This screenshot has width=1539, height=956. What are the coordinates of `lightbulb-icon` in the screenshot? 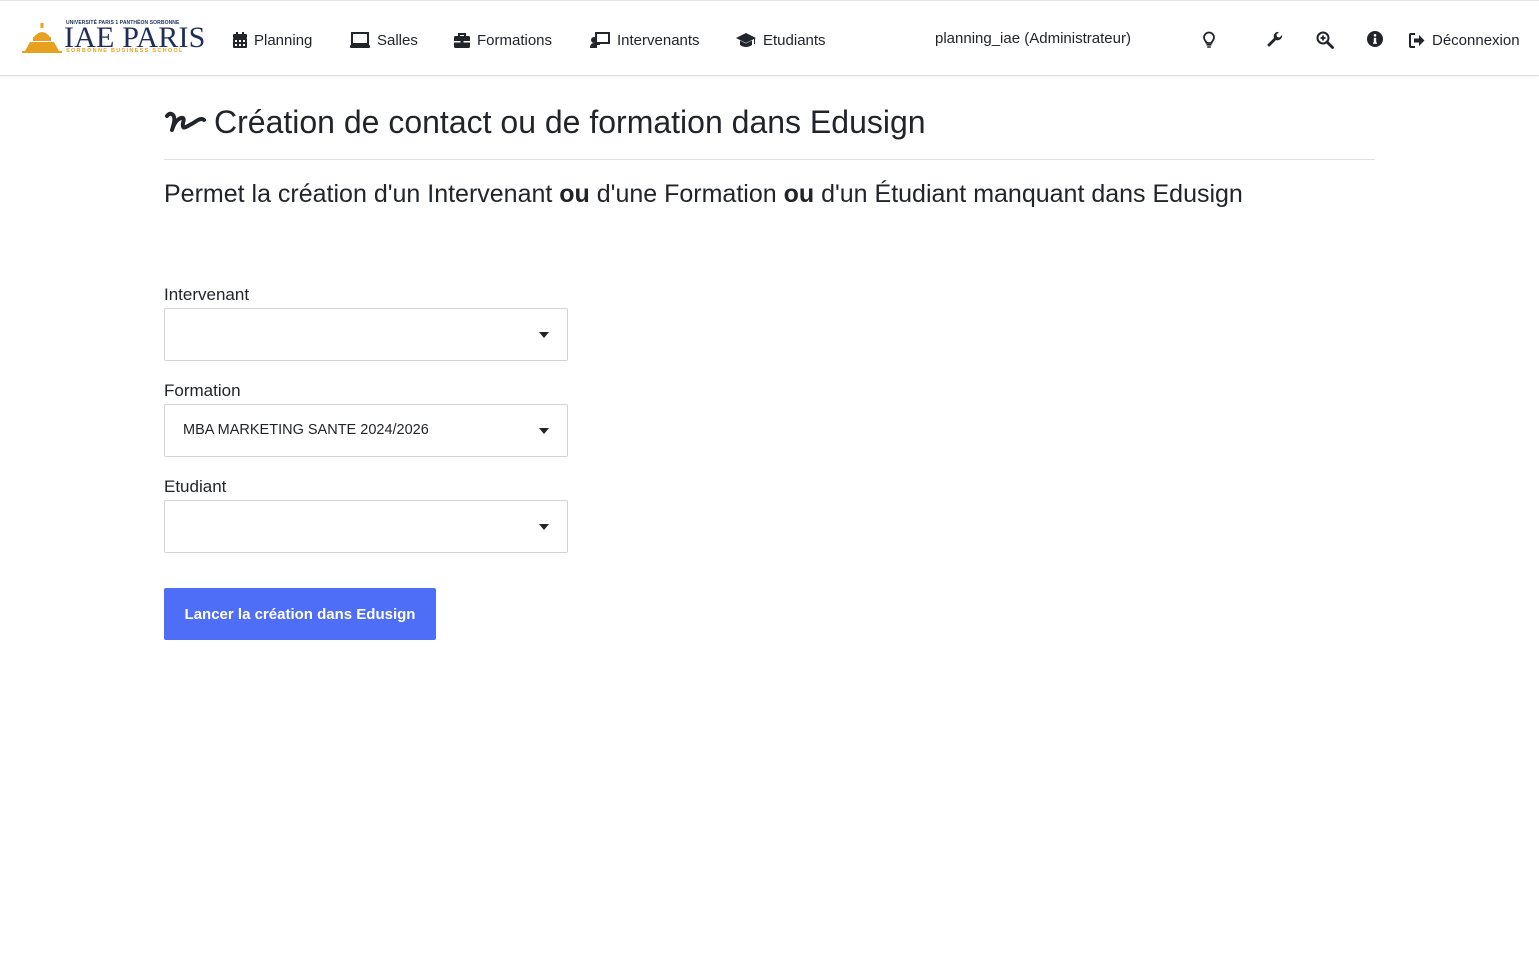 It's located at (1209, 39).